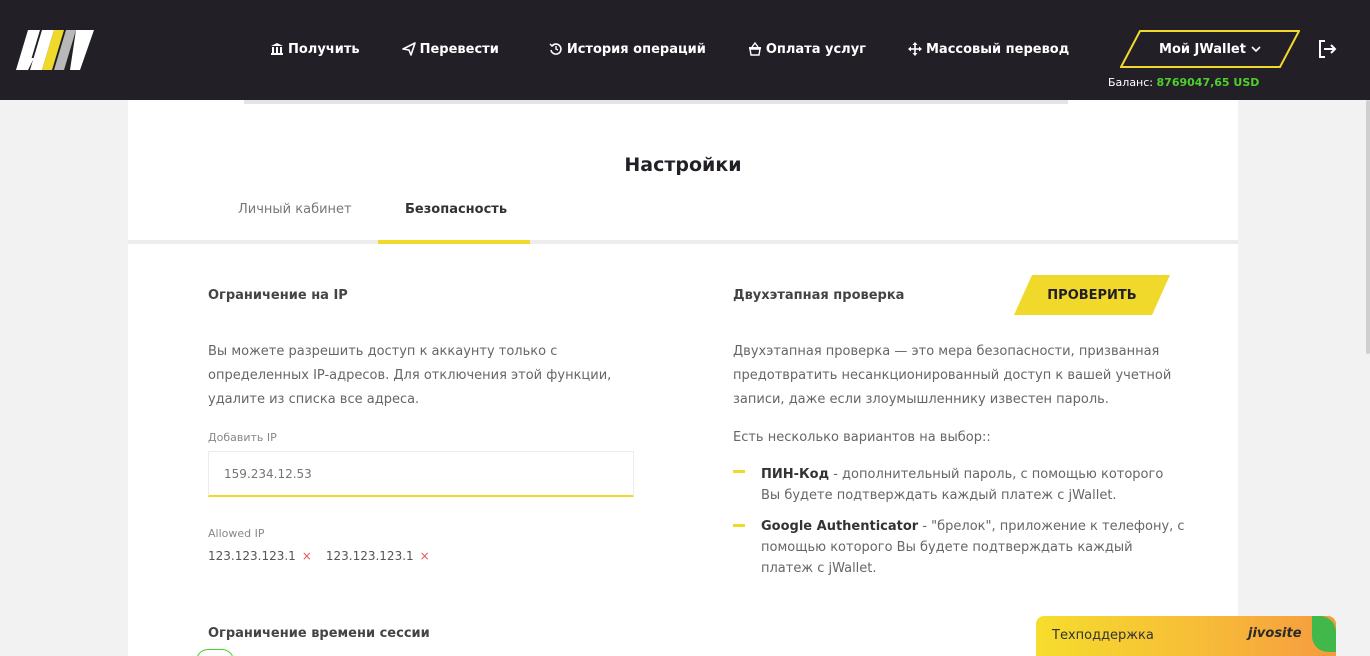 Image resolution: width=1370 pixels, height=656 pixels. I want to click on balance: Баланс: 8769047,65 USD, so click(1183, 82).